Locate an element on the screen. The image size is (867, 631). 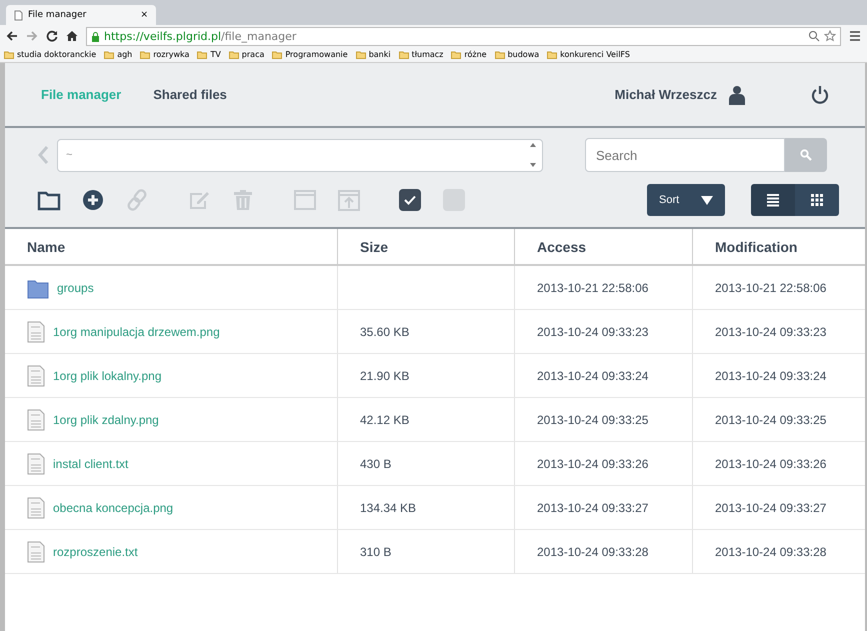
column-header: Size is located at coordinates (426, 247).